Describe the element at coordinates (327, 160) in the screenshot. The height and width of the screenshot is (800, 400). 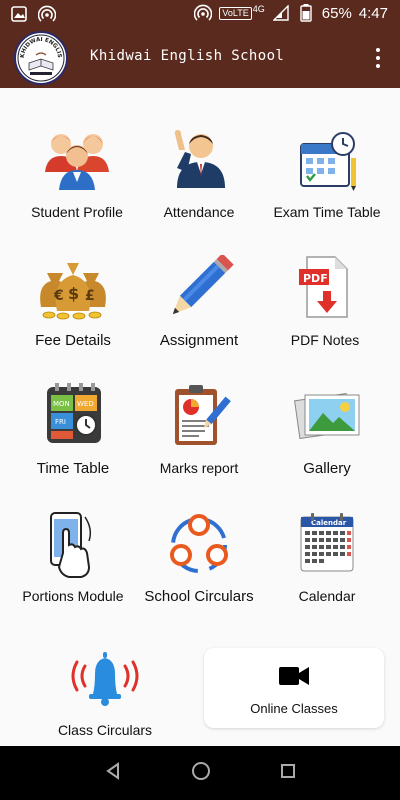
I see `calendar-clock-icon` at that location.